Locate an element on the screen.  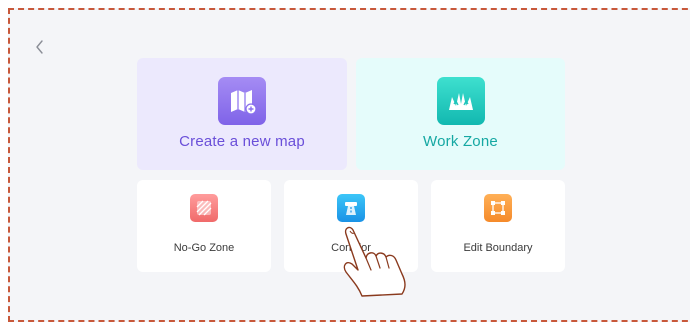
corridor-button: Corridor is located at coordinates (351, 226).